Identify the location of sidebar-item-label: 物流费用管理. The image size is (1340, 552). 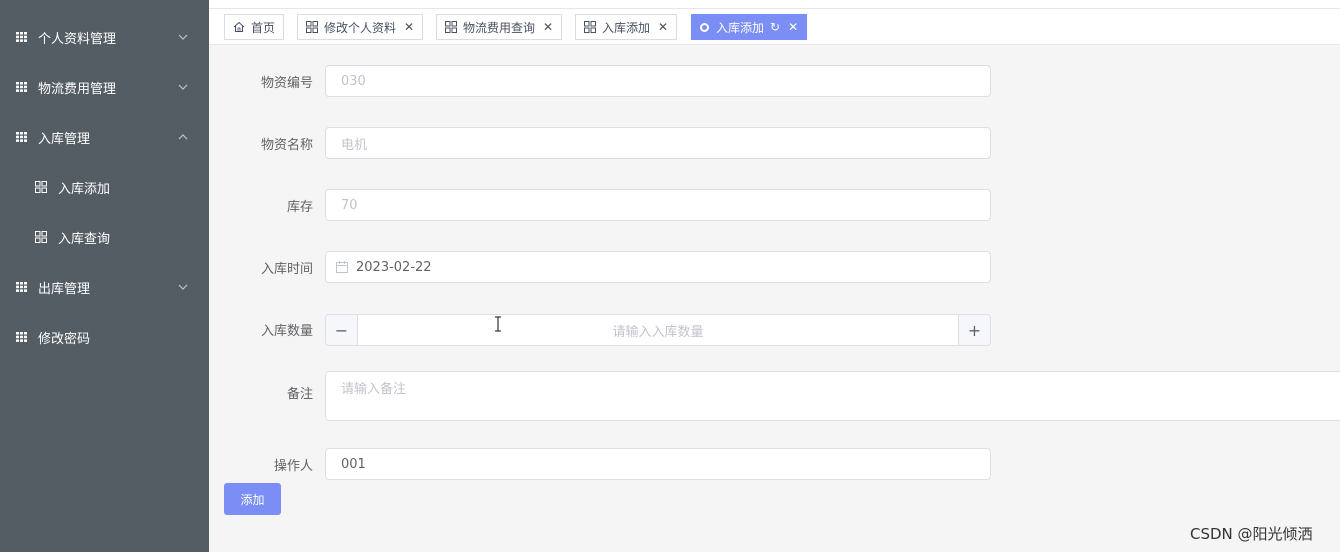
(77, 89).